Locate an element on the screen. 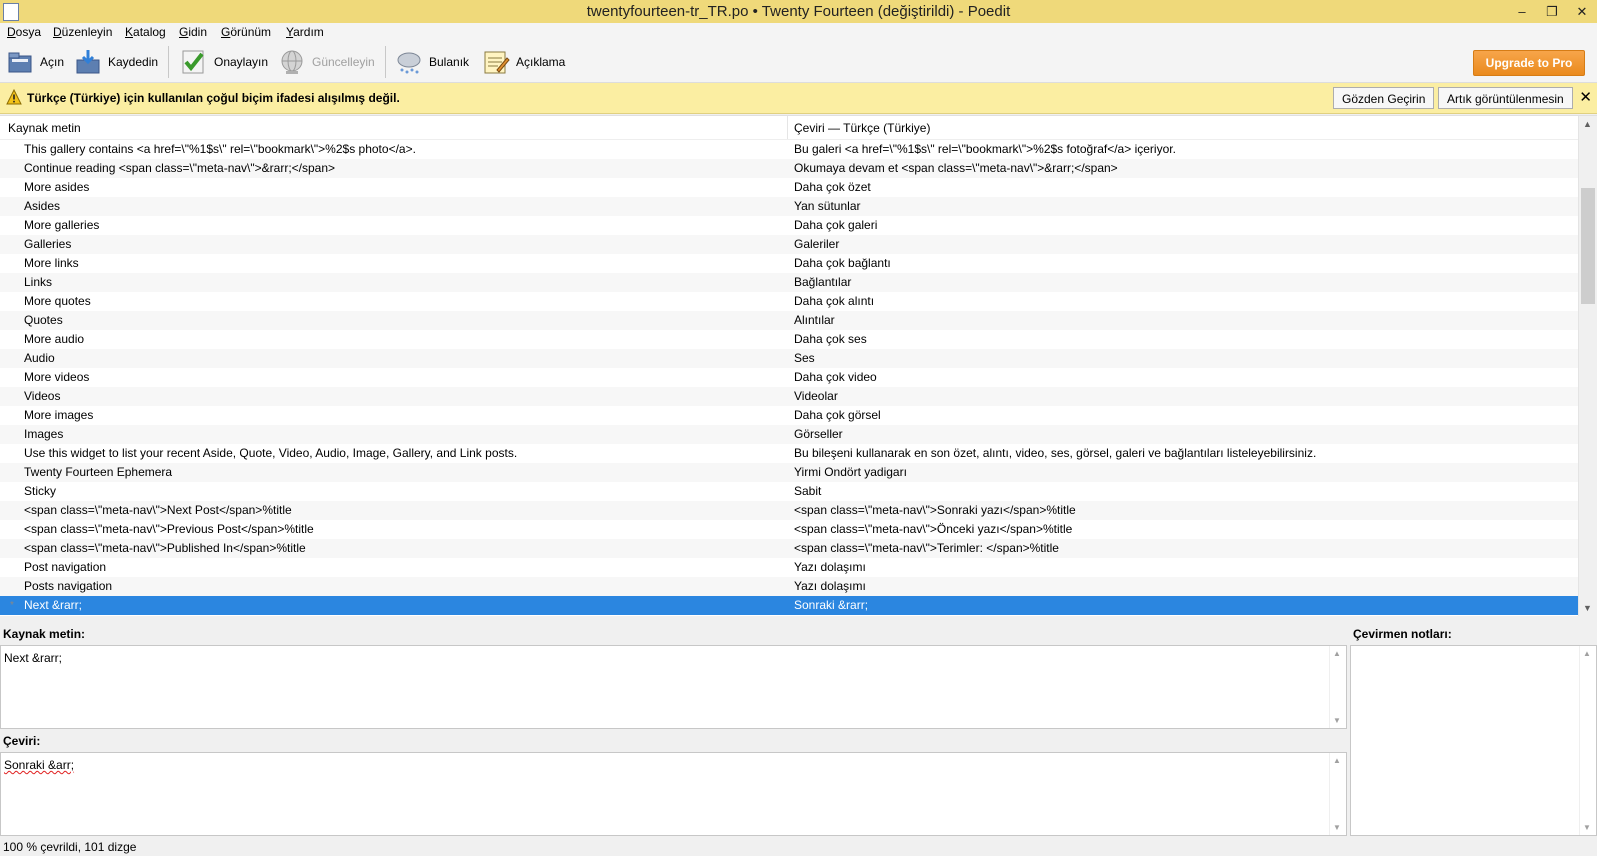 The height and width of the screenshot is (856, 1597). row-translation-text: Daha çok görsel is located at coordinates (837, 415).